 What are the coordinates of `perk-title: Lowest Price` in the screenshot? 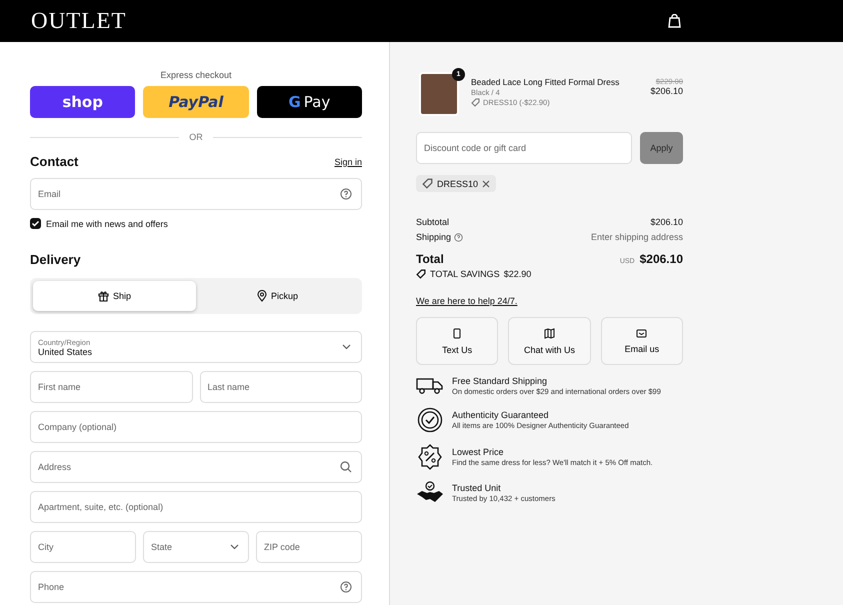 It's located at (478, 452).